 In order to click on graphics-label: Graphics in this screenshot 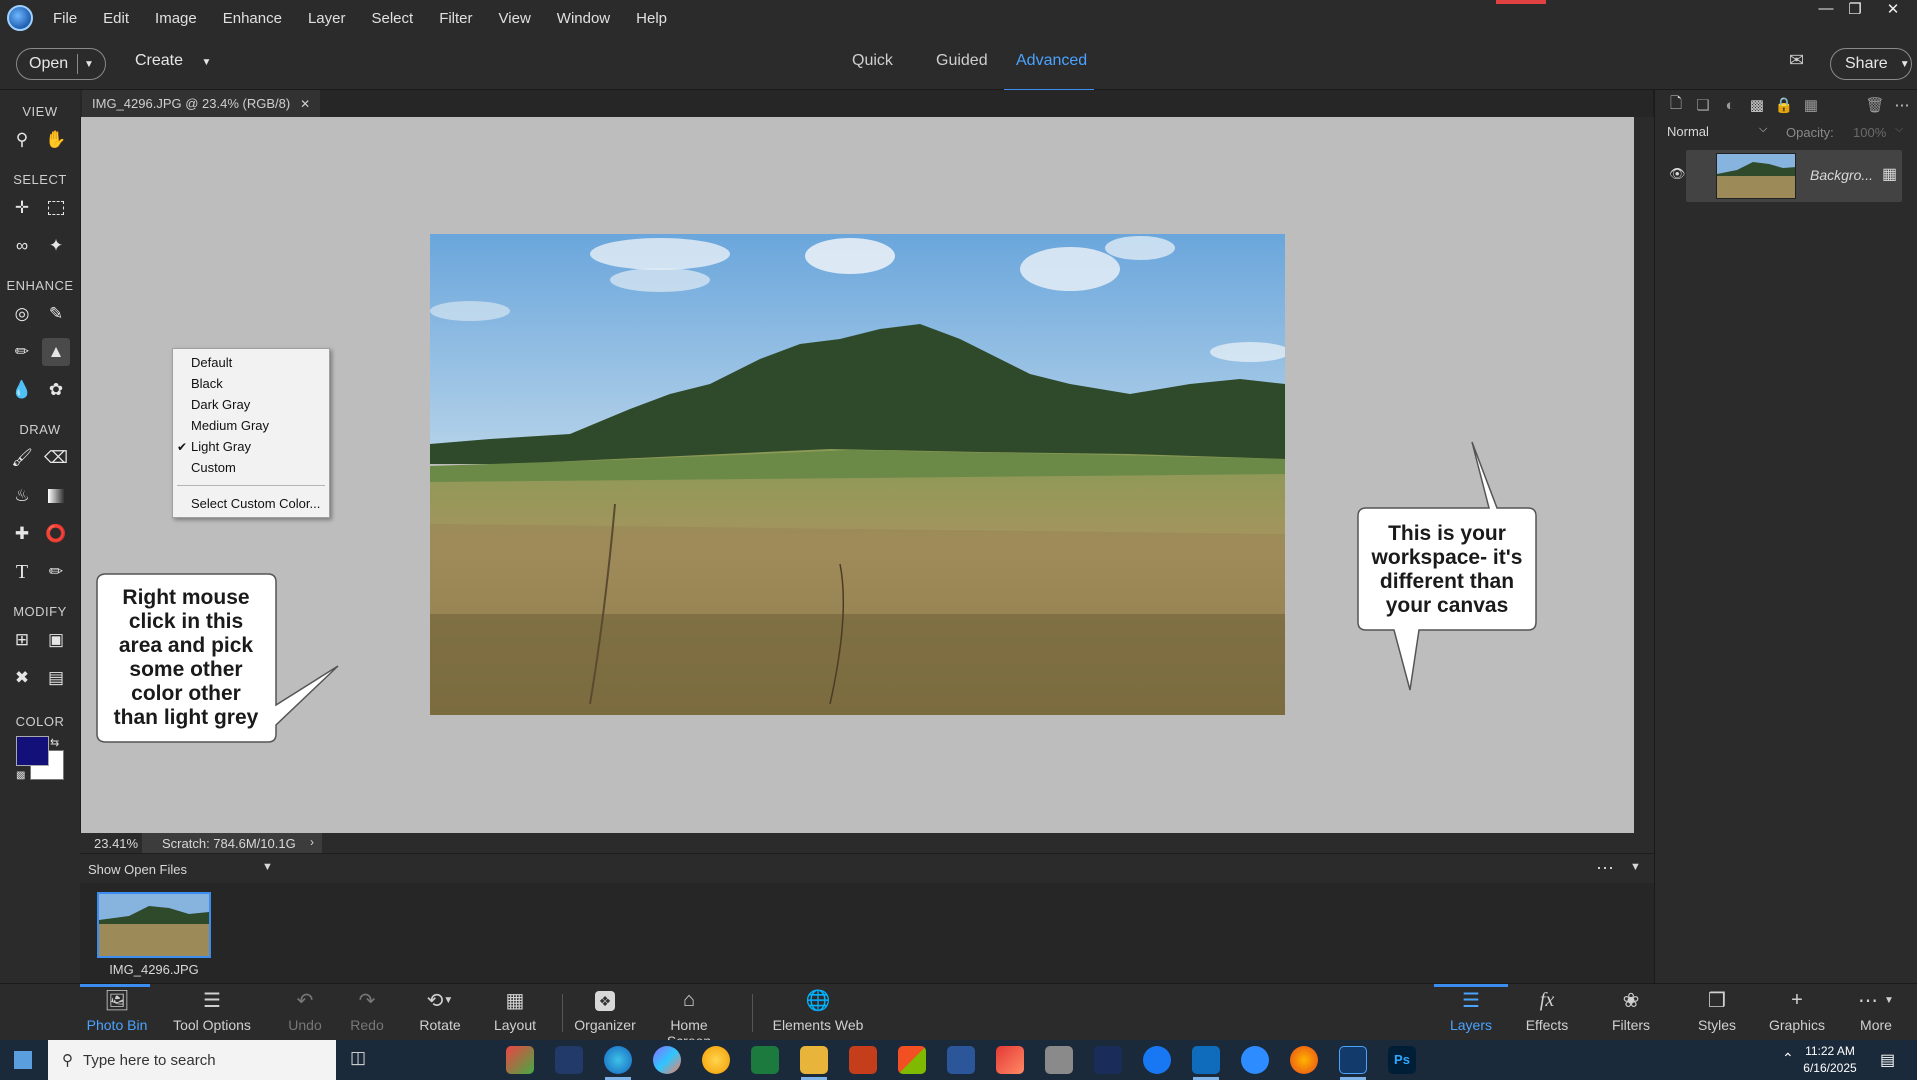, I will do `click(1797, 1025)`.